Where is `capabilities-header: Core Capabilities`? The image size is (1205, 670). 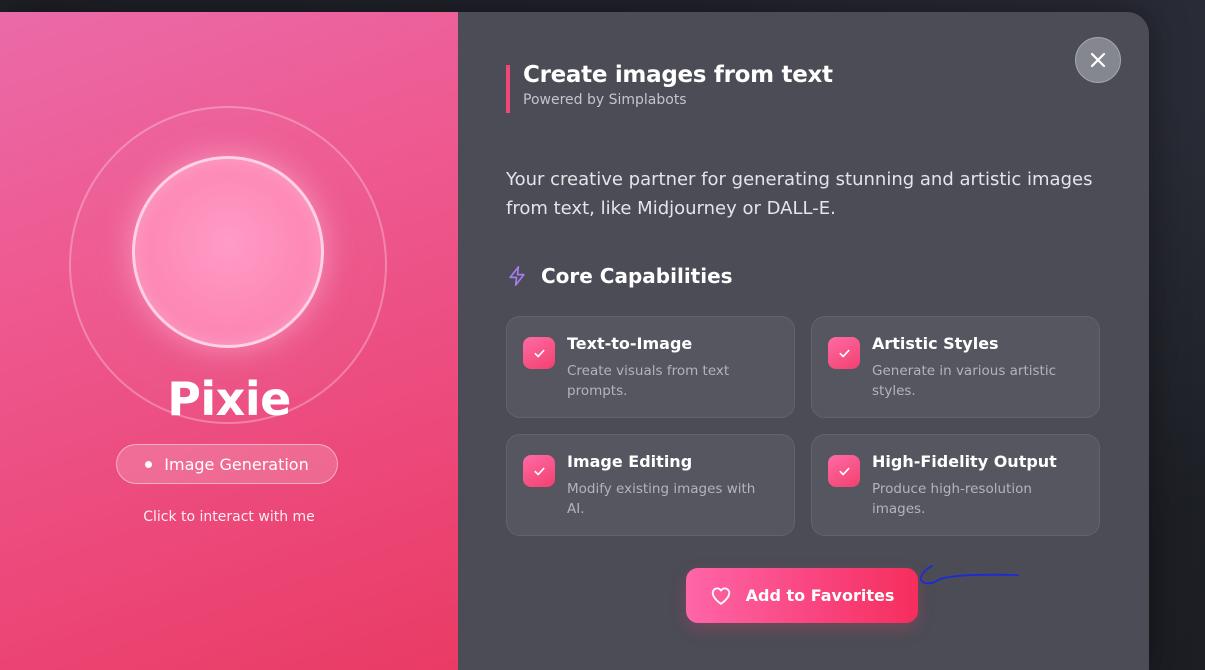
capabilities-header: Core Capabilities is located at coordinates (619, 276).